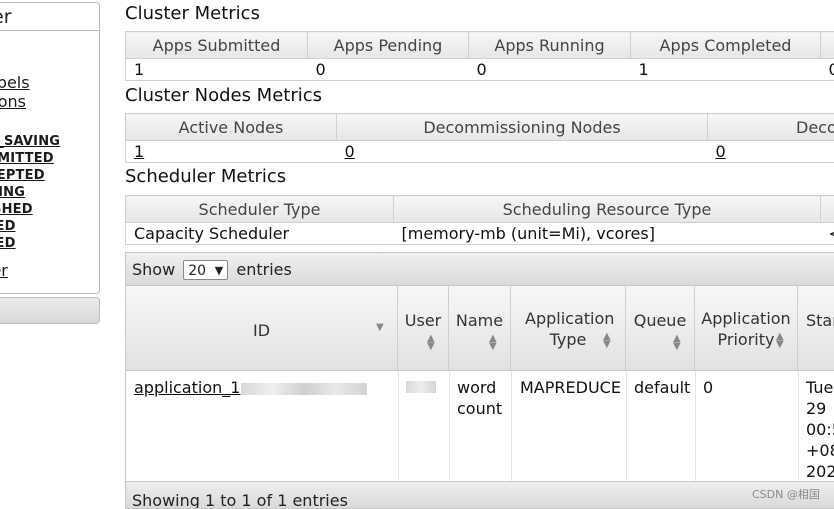 This screenshot has width=834, height=509. Describe the element at coordinates (259, 233) in the screenshot. I see `value-scheduler-type: Capacity Scheduler` at that location.